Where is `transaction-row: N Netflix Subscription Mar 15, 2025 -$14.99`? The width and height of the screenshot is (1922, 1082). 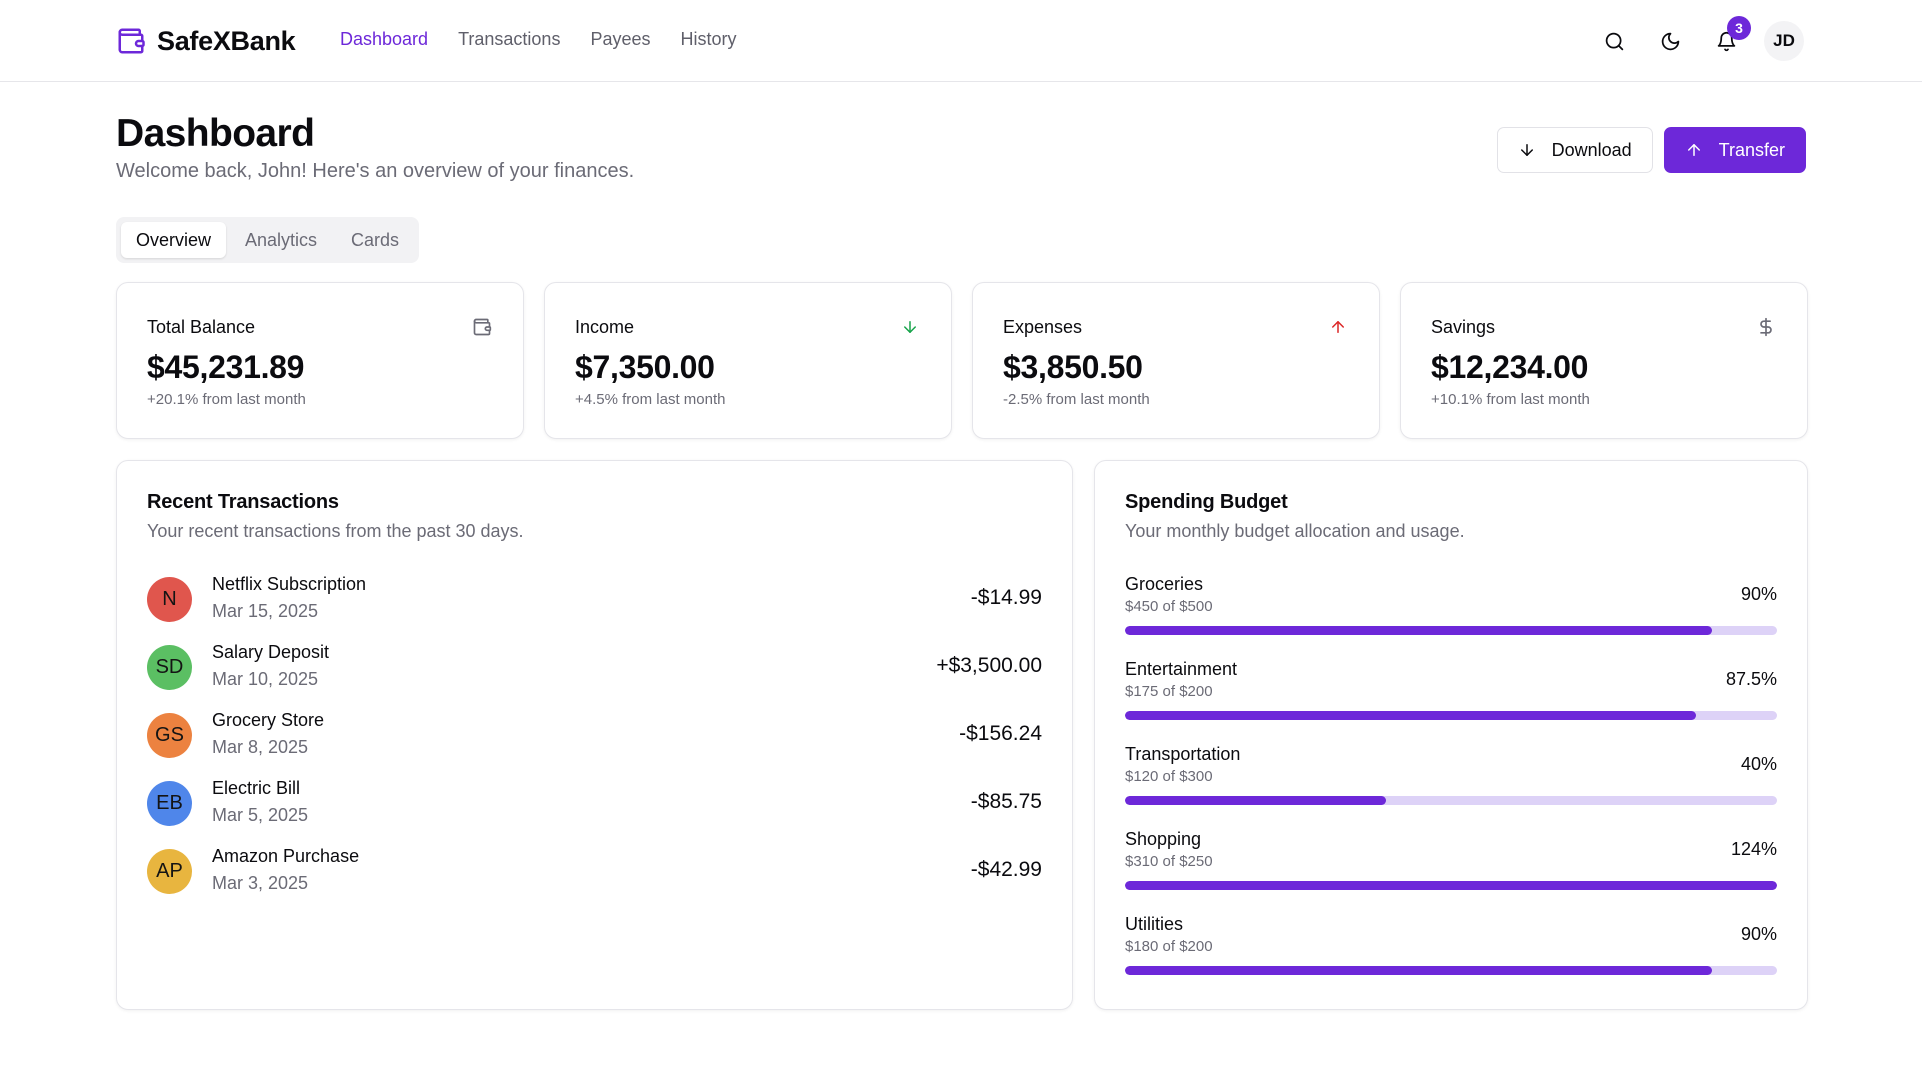 transaction-row: N Netflix Subscription Mar 15, 2025 -$14.99 is located at coordinates (594, 605).